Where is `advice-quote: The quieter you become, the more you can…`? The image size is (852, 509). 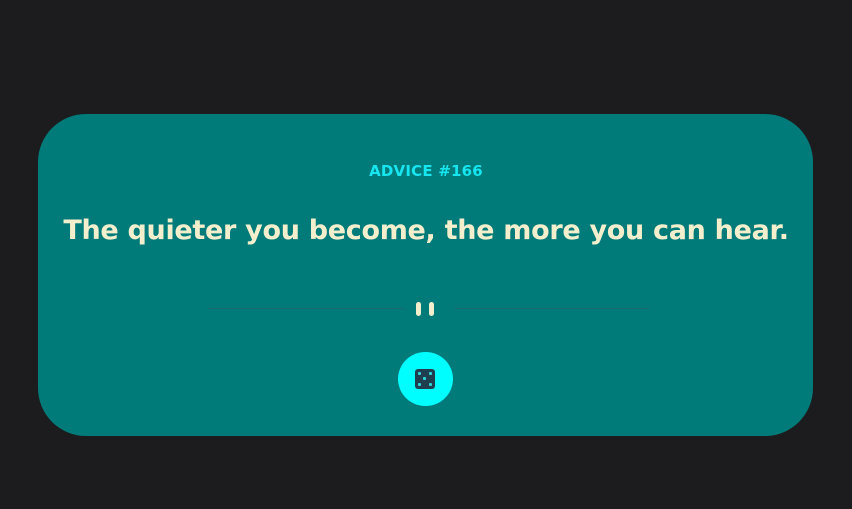 advice-quote: The quieter you become, the more you can… is located at coordinates (426, 230).